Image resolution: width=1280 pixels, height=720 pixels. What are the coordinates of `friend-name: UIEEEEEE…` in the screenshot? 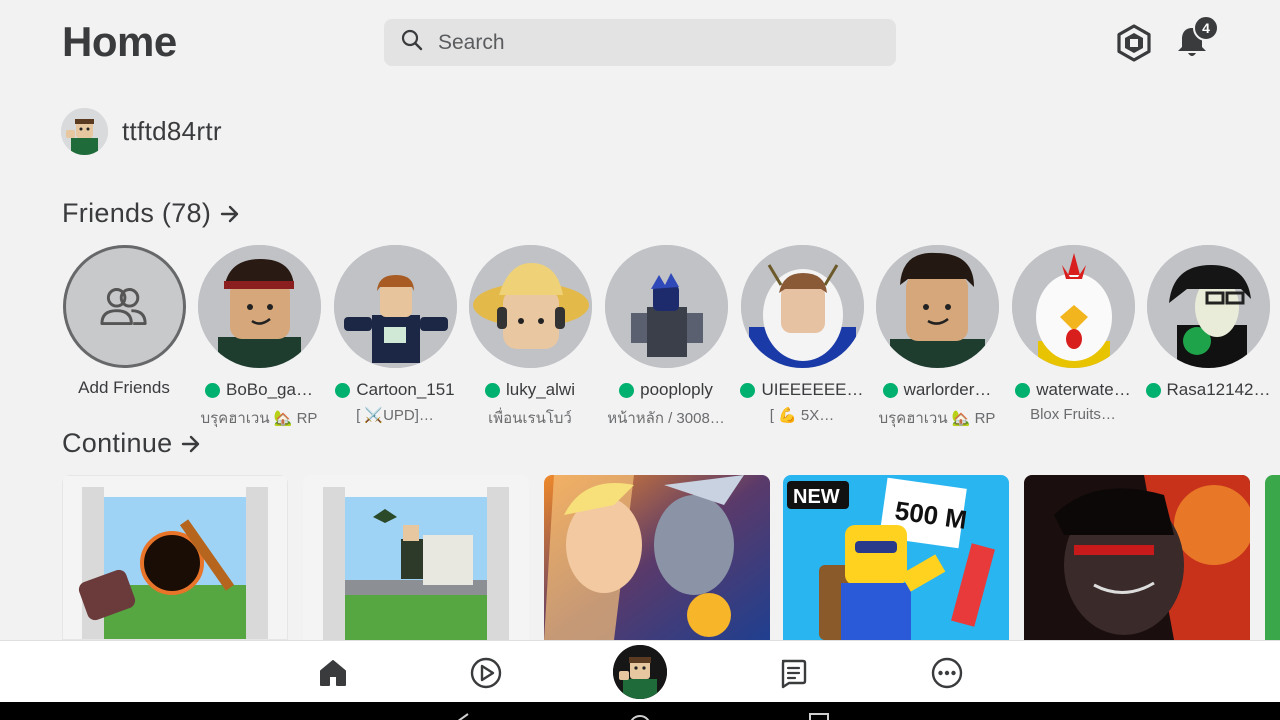 It's located at (812, 389).